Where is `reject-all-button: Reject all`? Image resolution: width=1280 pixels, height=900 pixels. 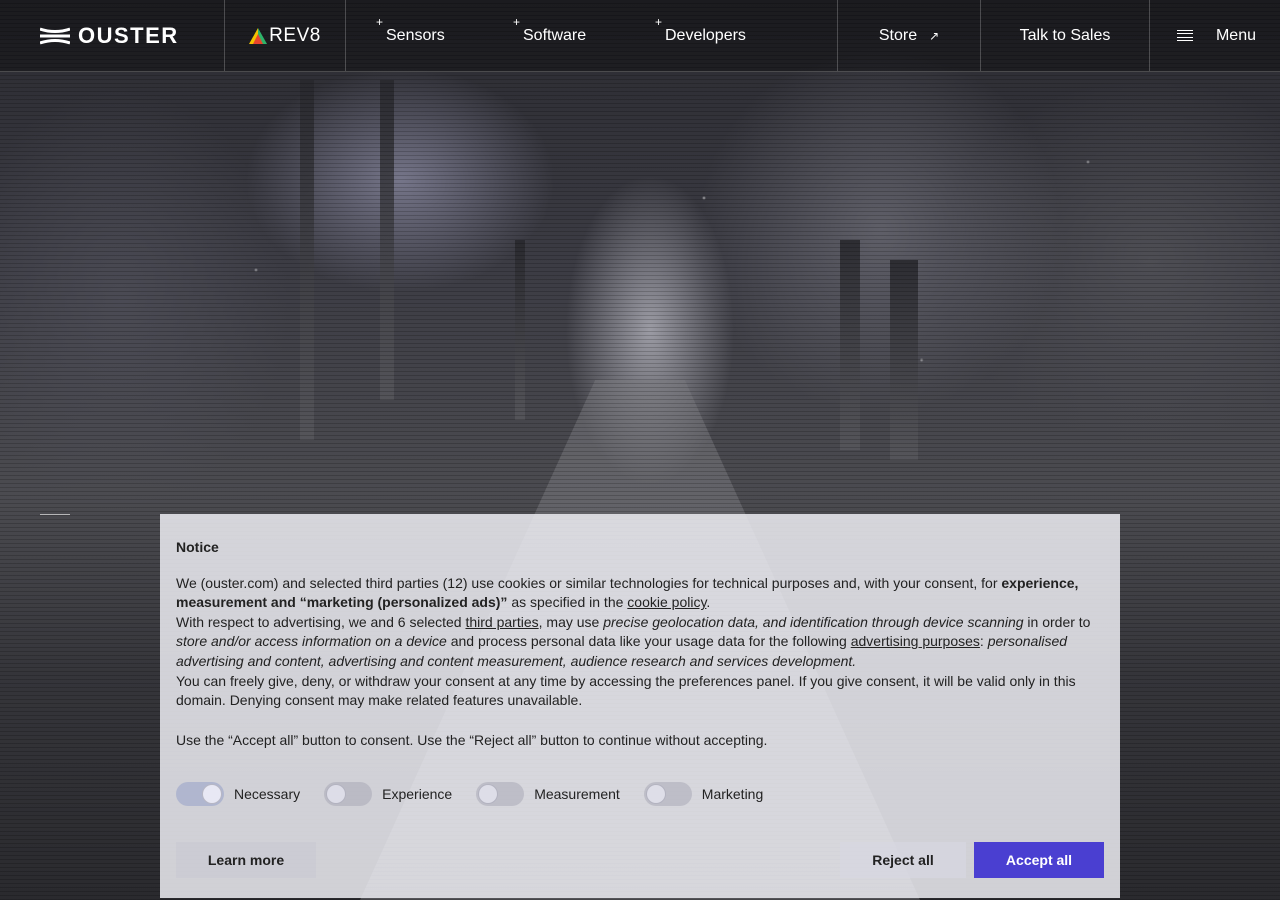
reject-all-button: Reject all is located at coordinates (903, 860).